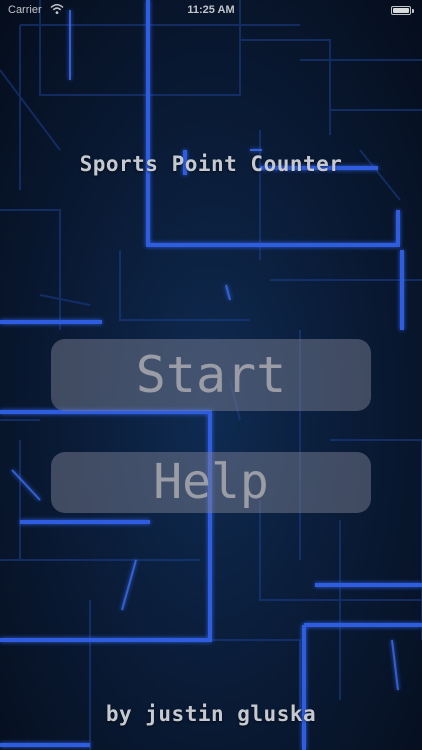 Image resolution: width=422 pixels, height=750 pixels. What do you see at coordinates (211, 714) in the screenshot?
I see `author-credit: by justin gluska` at bounding box center [211, 714].